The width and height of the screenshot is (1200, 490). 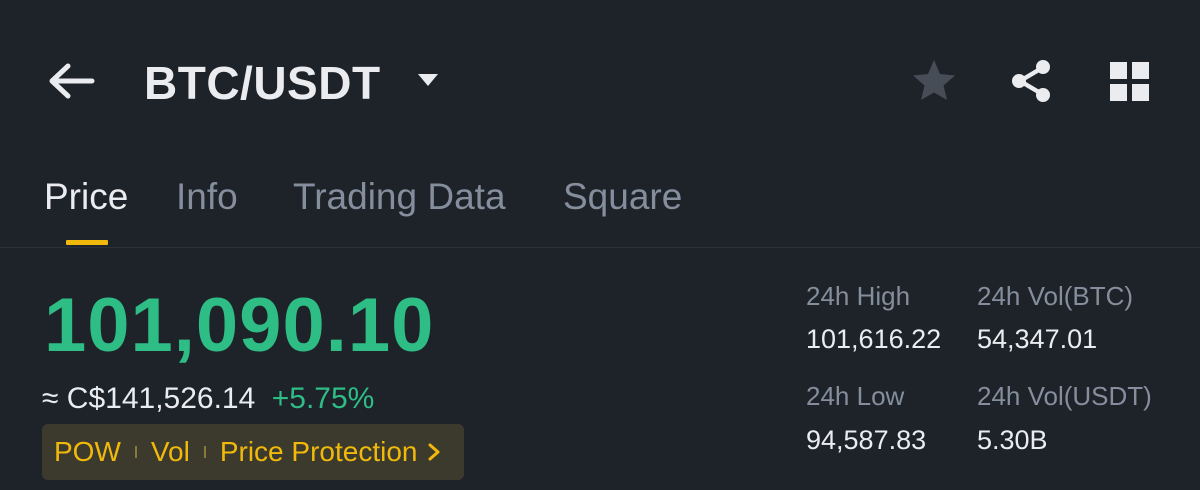 I want to click on pair-dropdown-button, so click(x=428, y=80).